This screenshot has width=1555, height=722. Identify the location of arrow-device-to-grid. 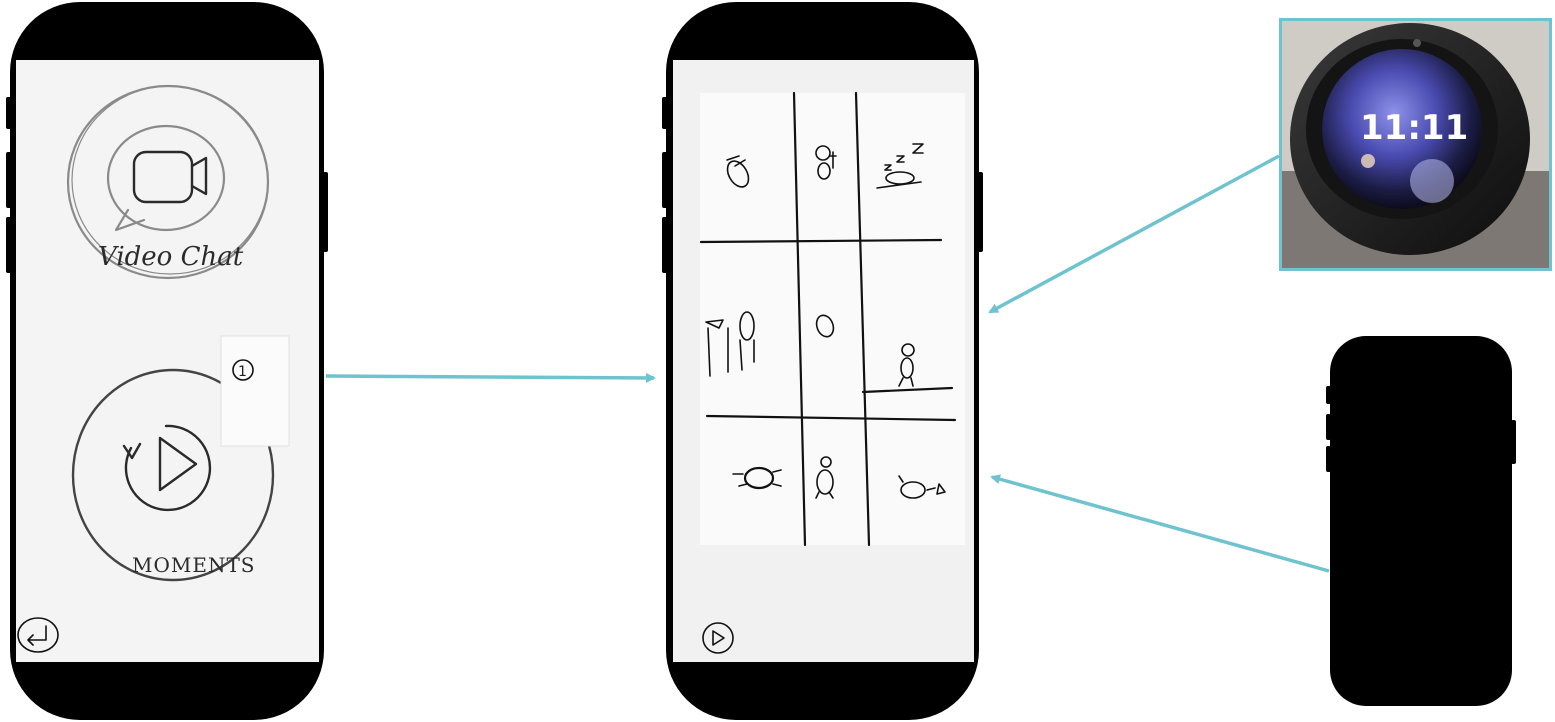
(1134, 234).